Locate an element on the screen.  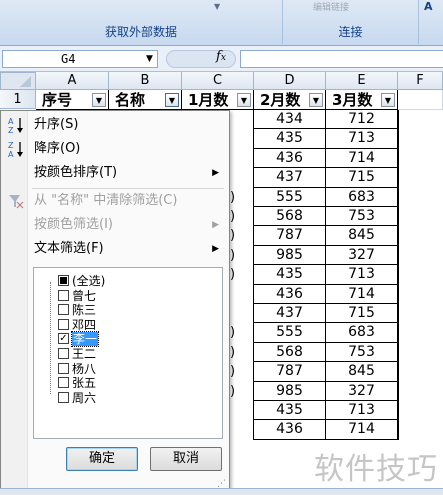
header-cell-mar: 3月数 ▼ is located at coordinates (362, 100).